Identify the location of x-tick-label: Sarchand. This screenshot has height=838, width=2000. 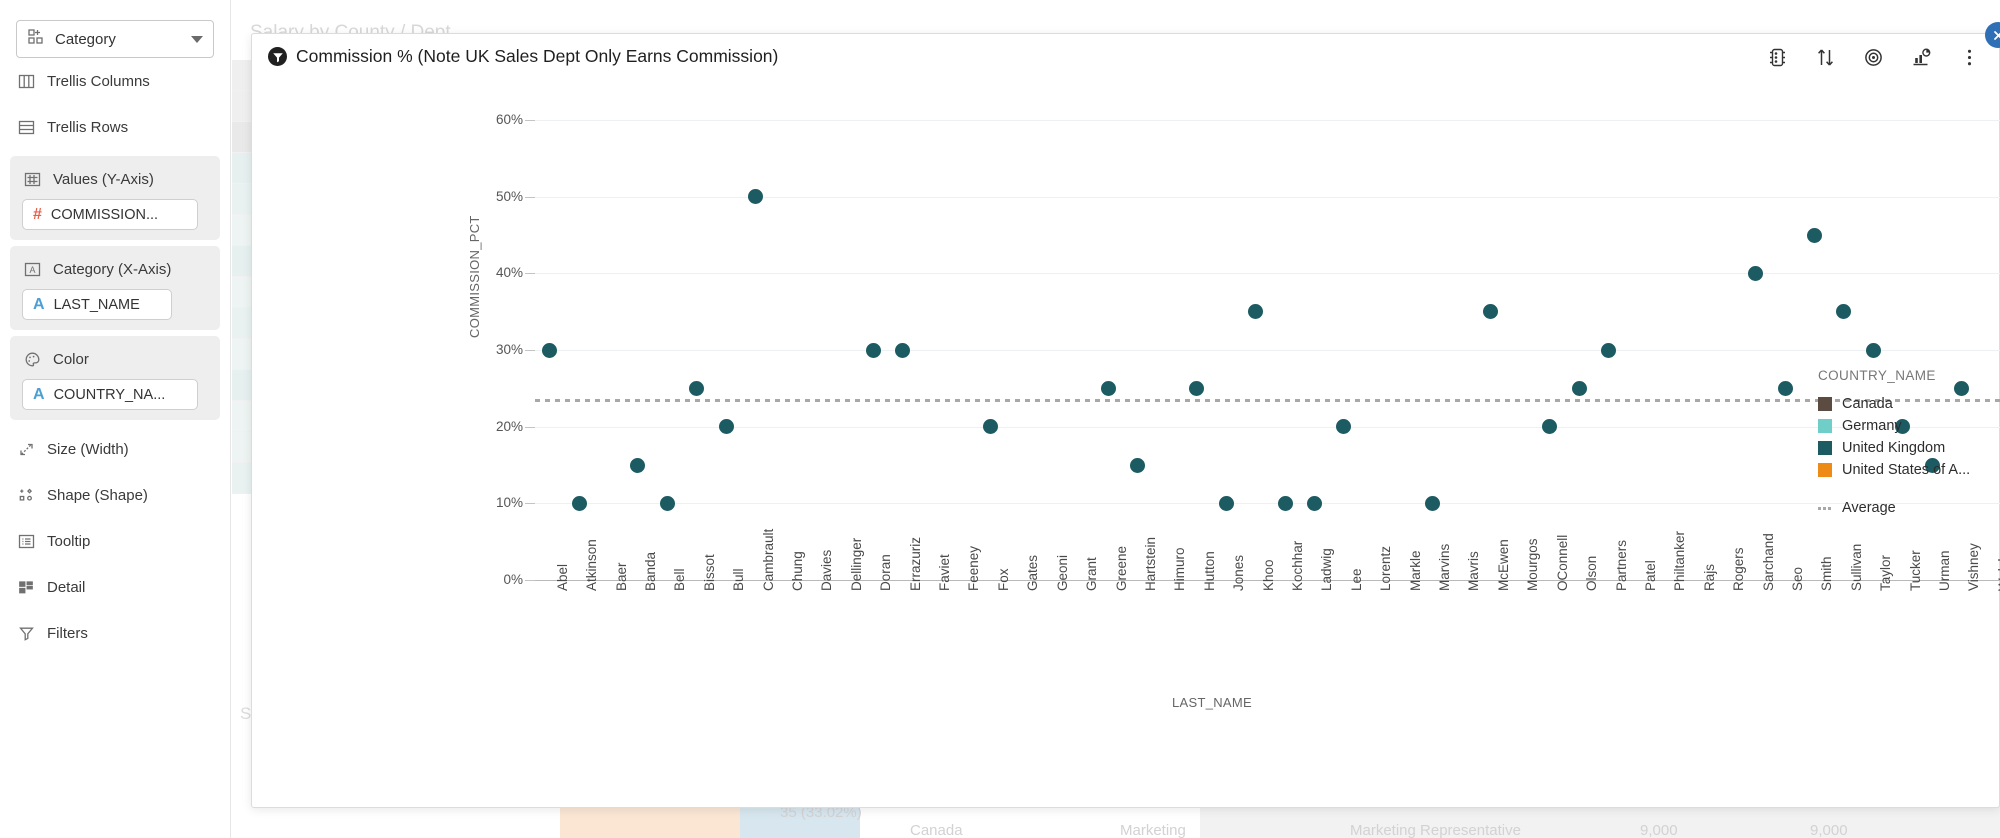
(1768, 562).